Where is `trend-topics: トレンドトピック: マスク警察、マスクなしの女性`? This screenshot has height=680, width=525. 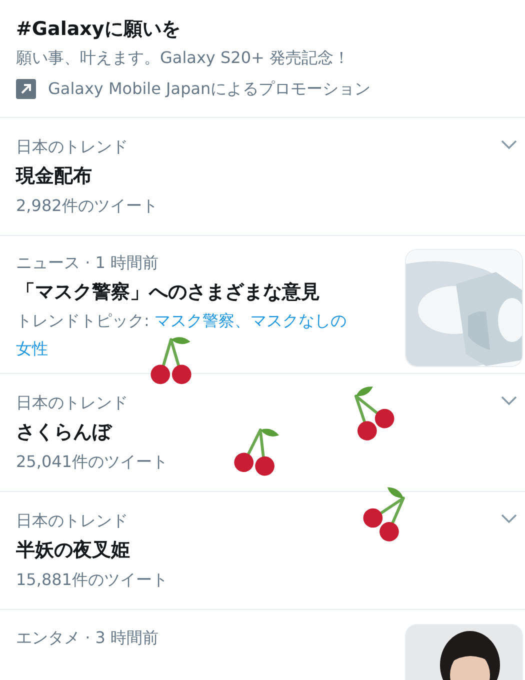 trend-topics: トレンドトピック: マスク警察、マスクなしの女性 is located at coordinates (184, 335).